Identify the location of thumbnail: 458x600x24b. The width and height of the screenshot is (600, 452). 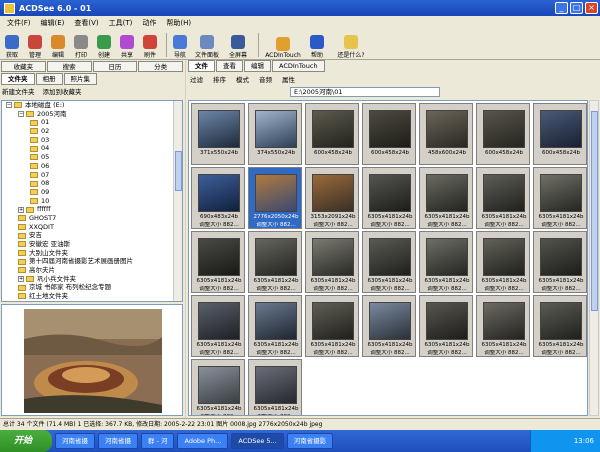
(446, 134).